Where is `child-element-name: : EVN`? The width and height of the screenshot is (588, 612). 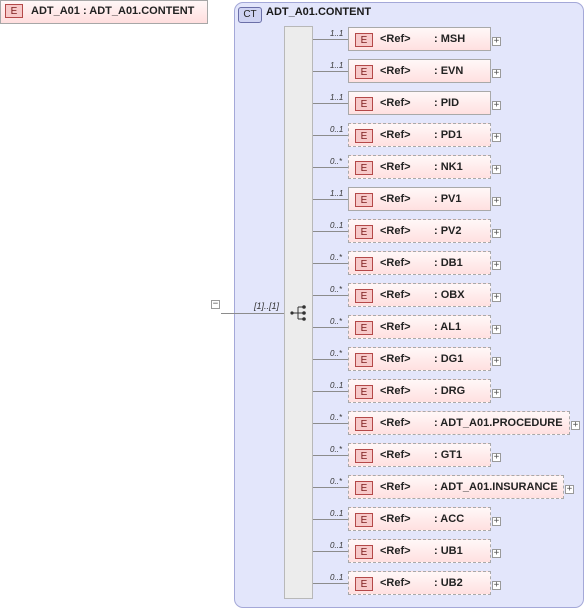
child-element-name: : EVN is located at coordinates (449, 71).